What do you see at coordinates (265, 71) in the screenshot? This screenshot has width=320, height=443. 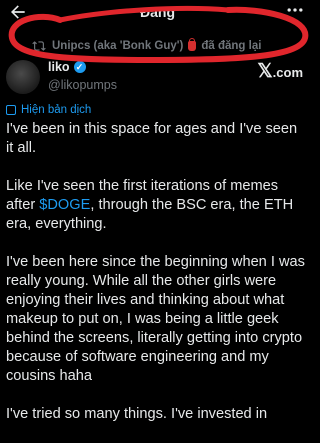 I see `x-logo-icon: 𝕏` at bounding box center [265, 71].